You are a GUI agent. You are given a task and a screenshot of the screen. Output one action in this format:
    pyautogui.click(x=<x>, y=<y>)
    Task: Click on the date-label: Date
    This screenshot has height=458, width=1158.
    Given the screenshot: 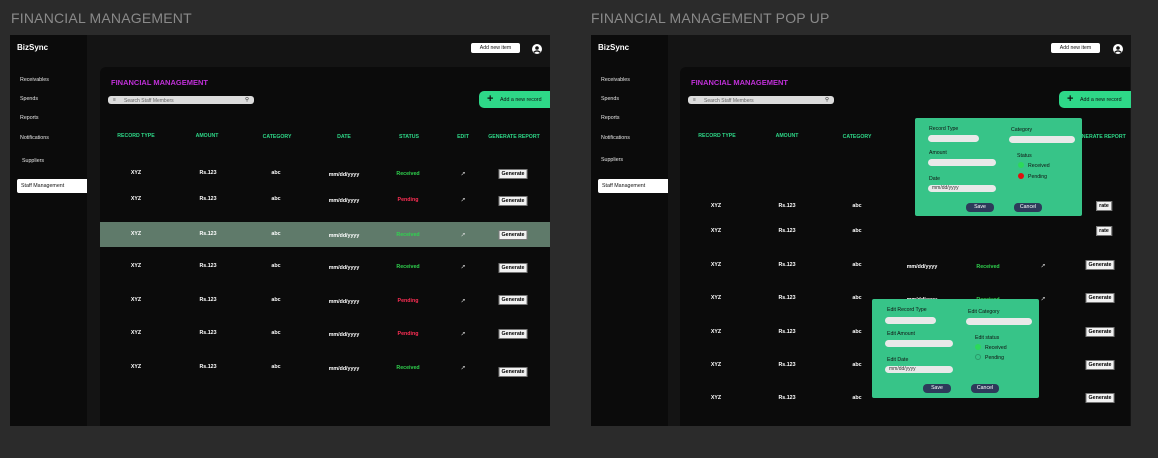 What is the action you would take?
    pyautogui.click(x=934, y=179)
    